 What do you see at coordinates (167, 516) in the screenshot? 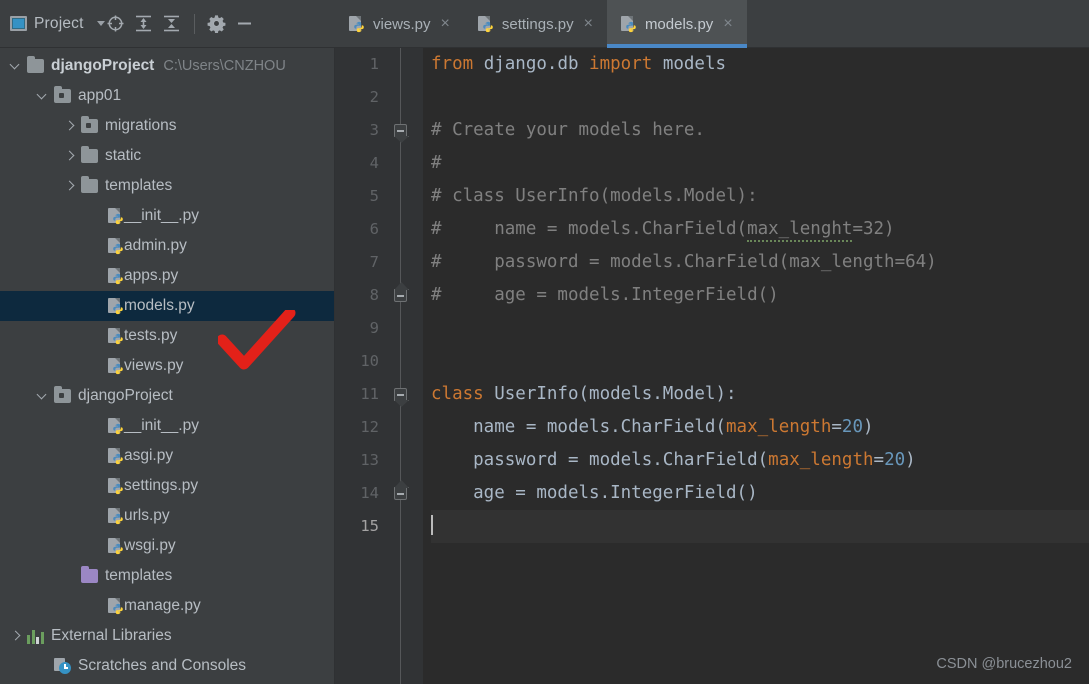
I see `tree-item-urls-py: urls.py` at bounding box center [167, 516].